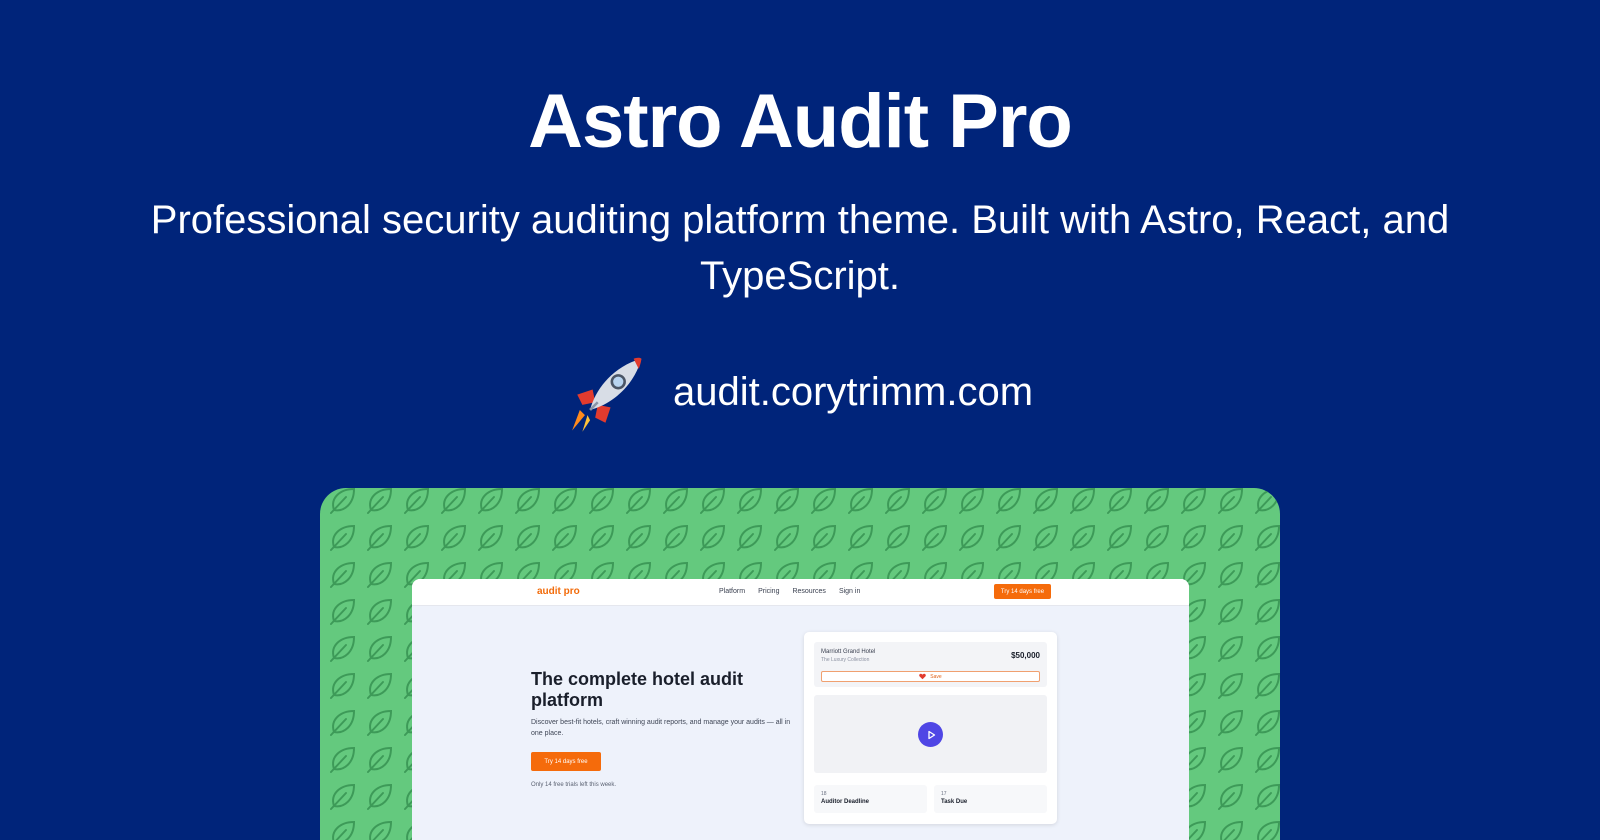 Image resolution: width=1600 pixels, height=840 pixels. Describe the element at coordinates (954, 802) in the screenshot. I see `stat-label: Task Due` at that location.